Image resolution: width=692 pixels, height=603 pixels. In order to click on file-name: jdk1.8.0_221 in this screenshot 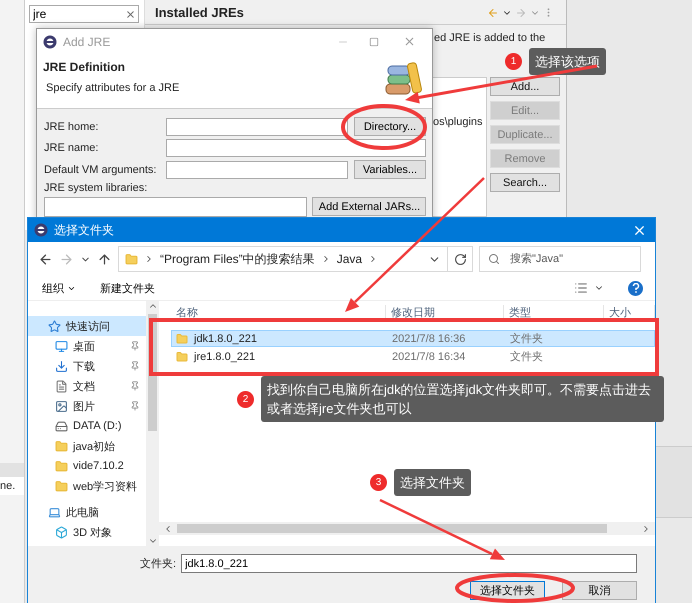, I will do `click(225, 338)`.